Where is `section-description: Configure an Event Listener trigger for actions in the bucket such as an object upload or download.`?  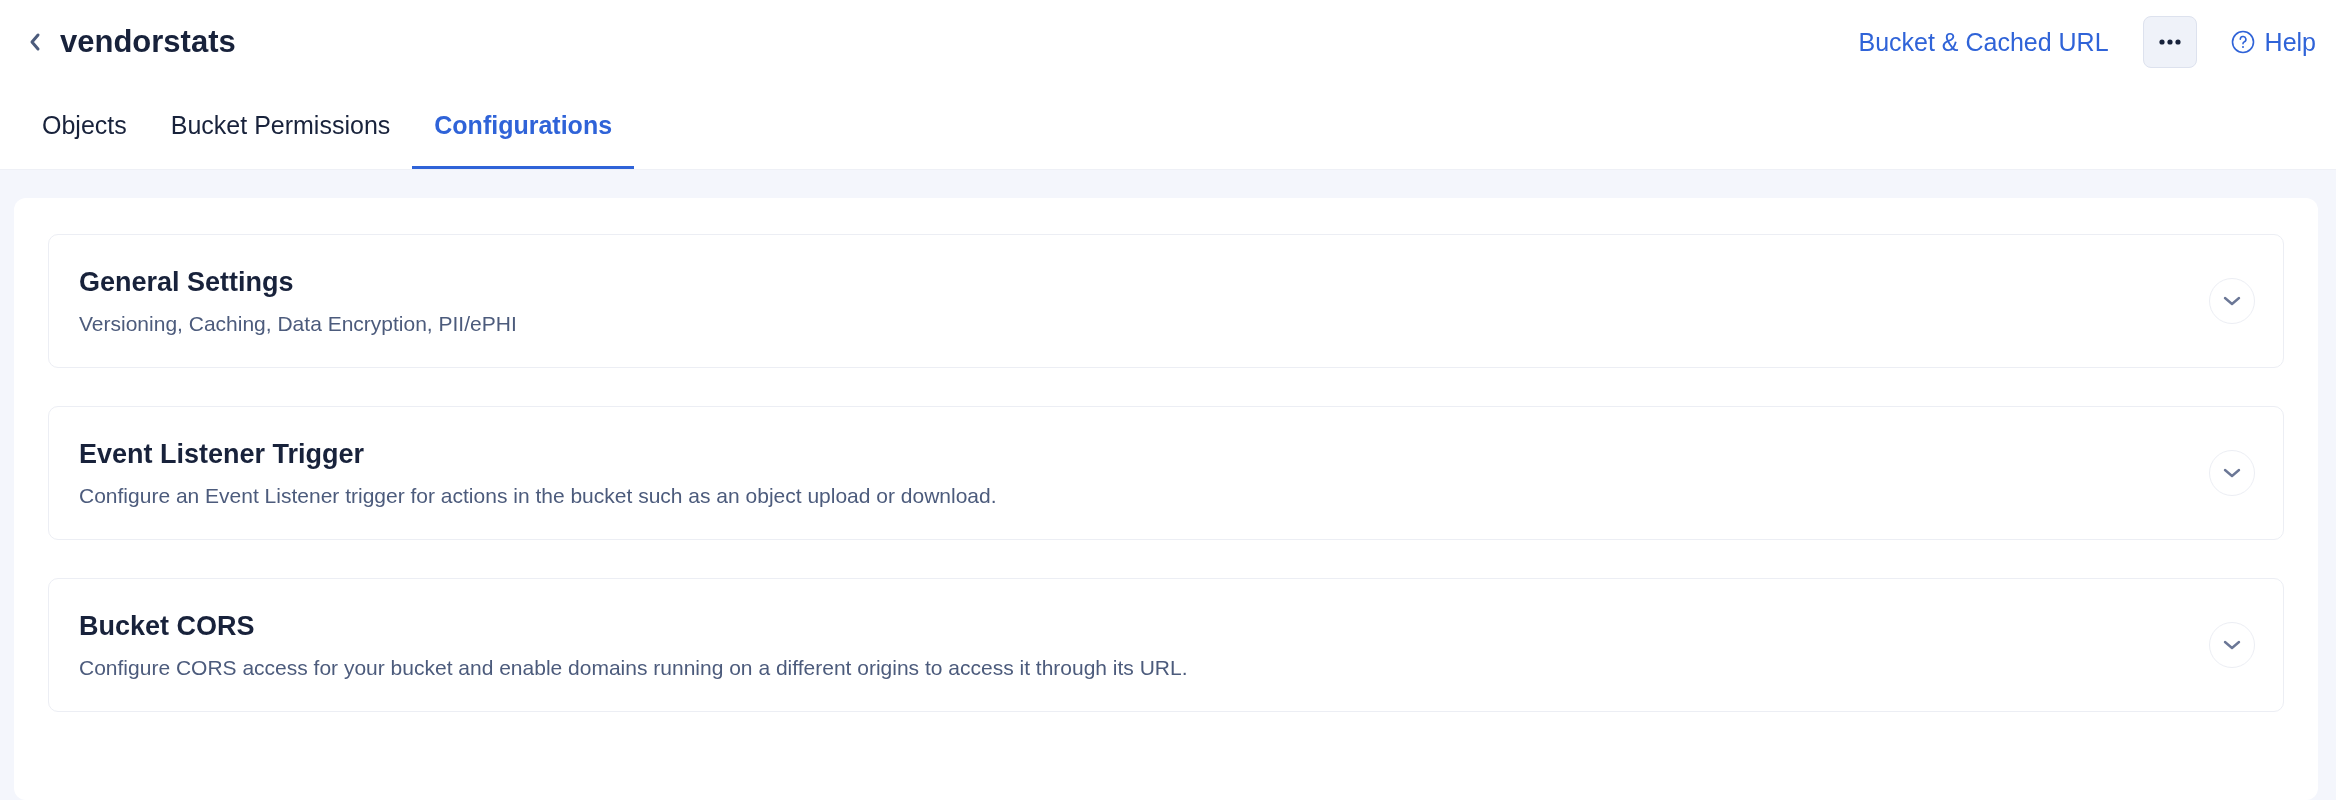 section-description: Configure an Event Listener trigger for actions in the bucket such as an object upload or download. is located at coordinates (538, 495).